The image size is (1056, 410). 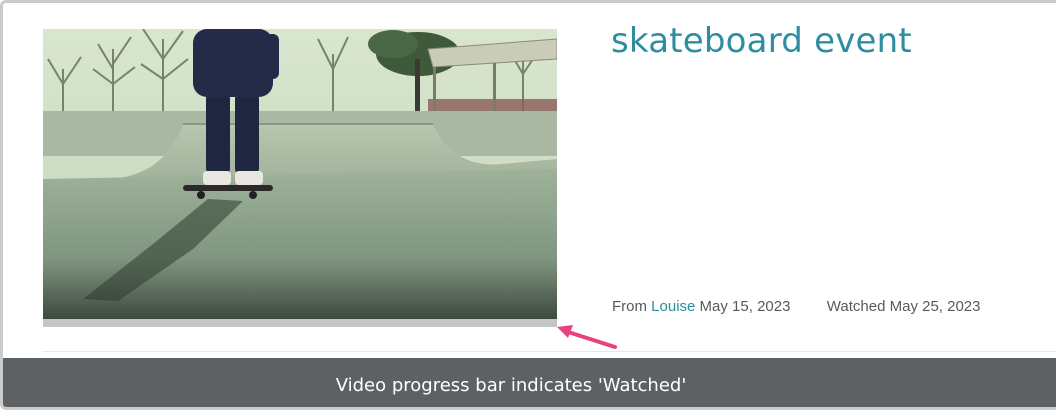 What do you see at coordinates (761, 41) in the screenshot?
I see `video-title: skateboard event` at bounding box center [761, 41].